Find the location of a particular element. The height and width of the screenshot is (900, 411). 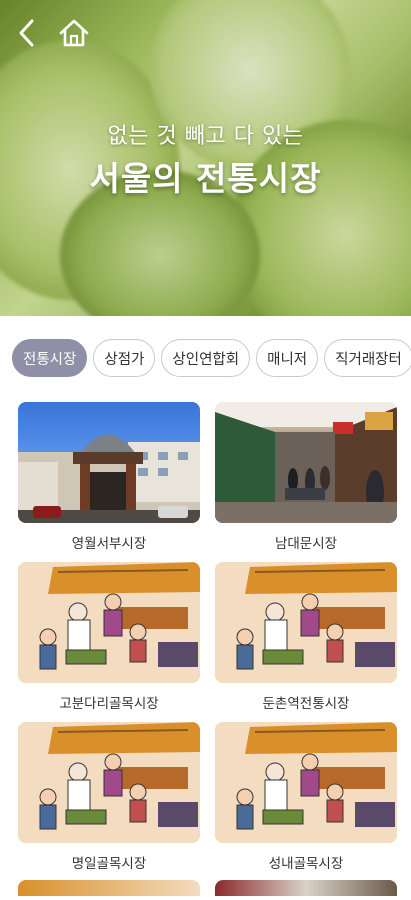

market-card: 고분다리골목시장 is located at coordinates (109, 637).